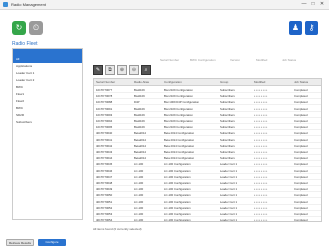  What do you see at coordinates (182, 102) in the screenshot?
I see `cell-config: Bwi 1009 D4P Configuration` at bounding box center [182, 102].